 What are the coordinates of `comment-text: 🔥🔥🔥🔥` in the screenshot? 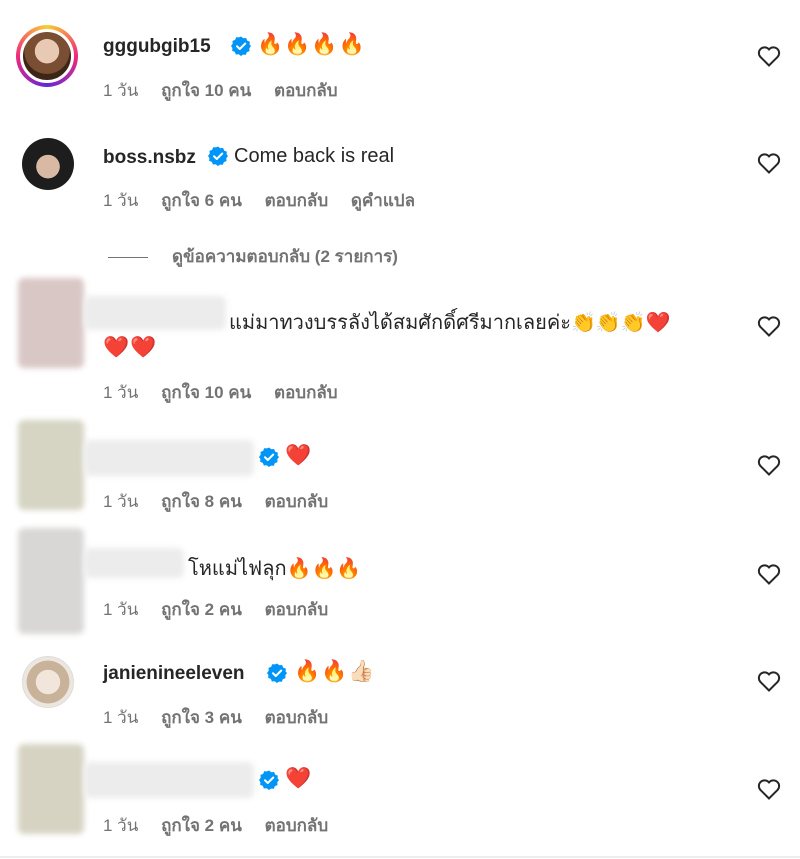 It's located at (311, 44).